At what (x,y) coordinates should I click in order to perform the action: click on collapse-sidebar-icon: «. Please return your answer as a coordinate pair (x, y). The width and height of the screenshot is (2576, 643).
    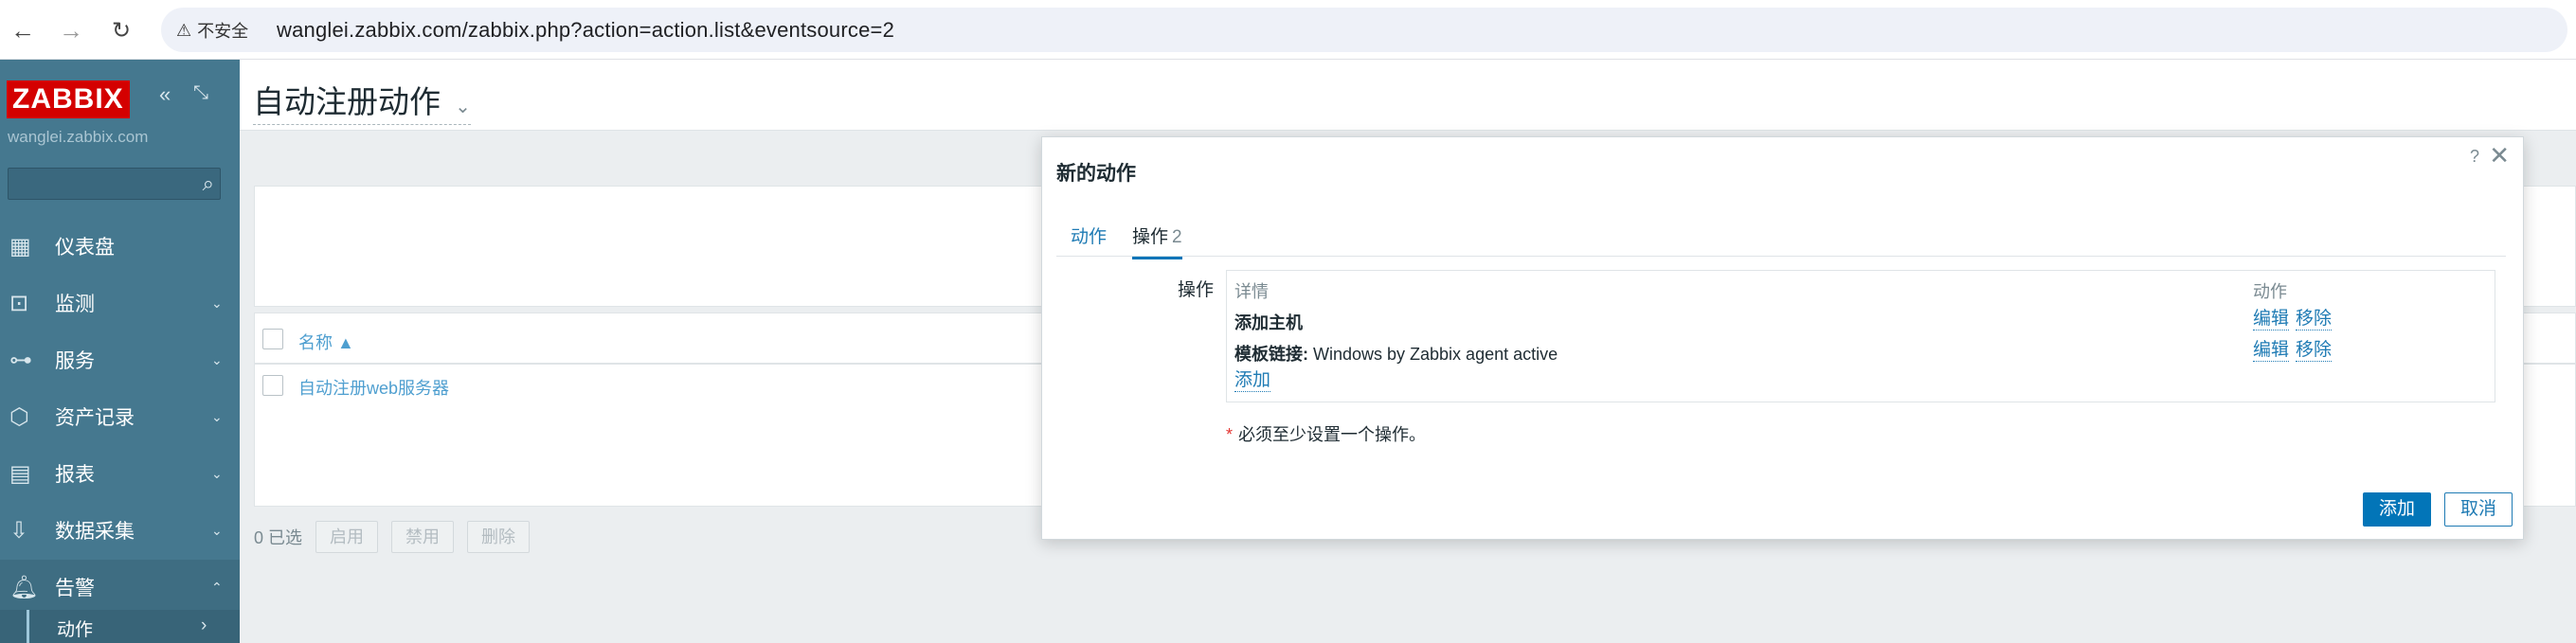
    Looking at the image, I should click on (165, 94).